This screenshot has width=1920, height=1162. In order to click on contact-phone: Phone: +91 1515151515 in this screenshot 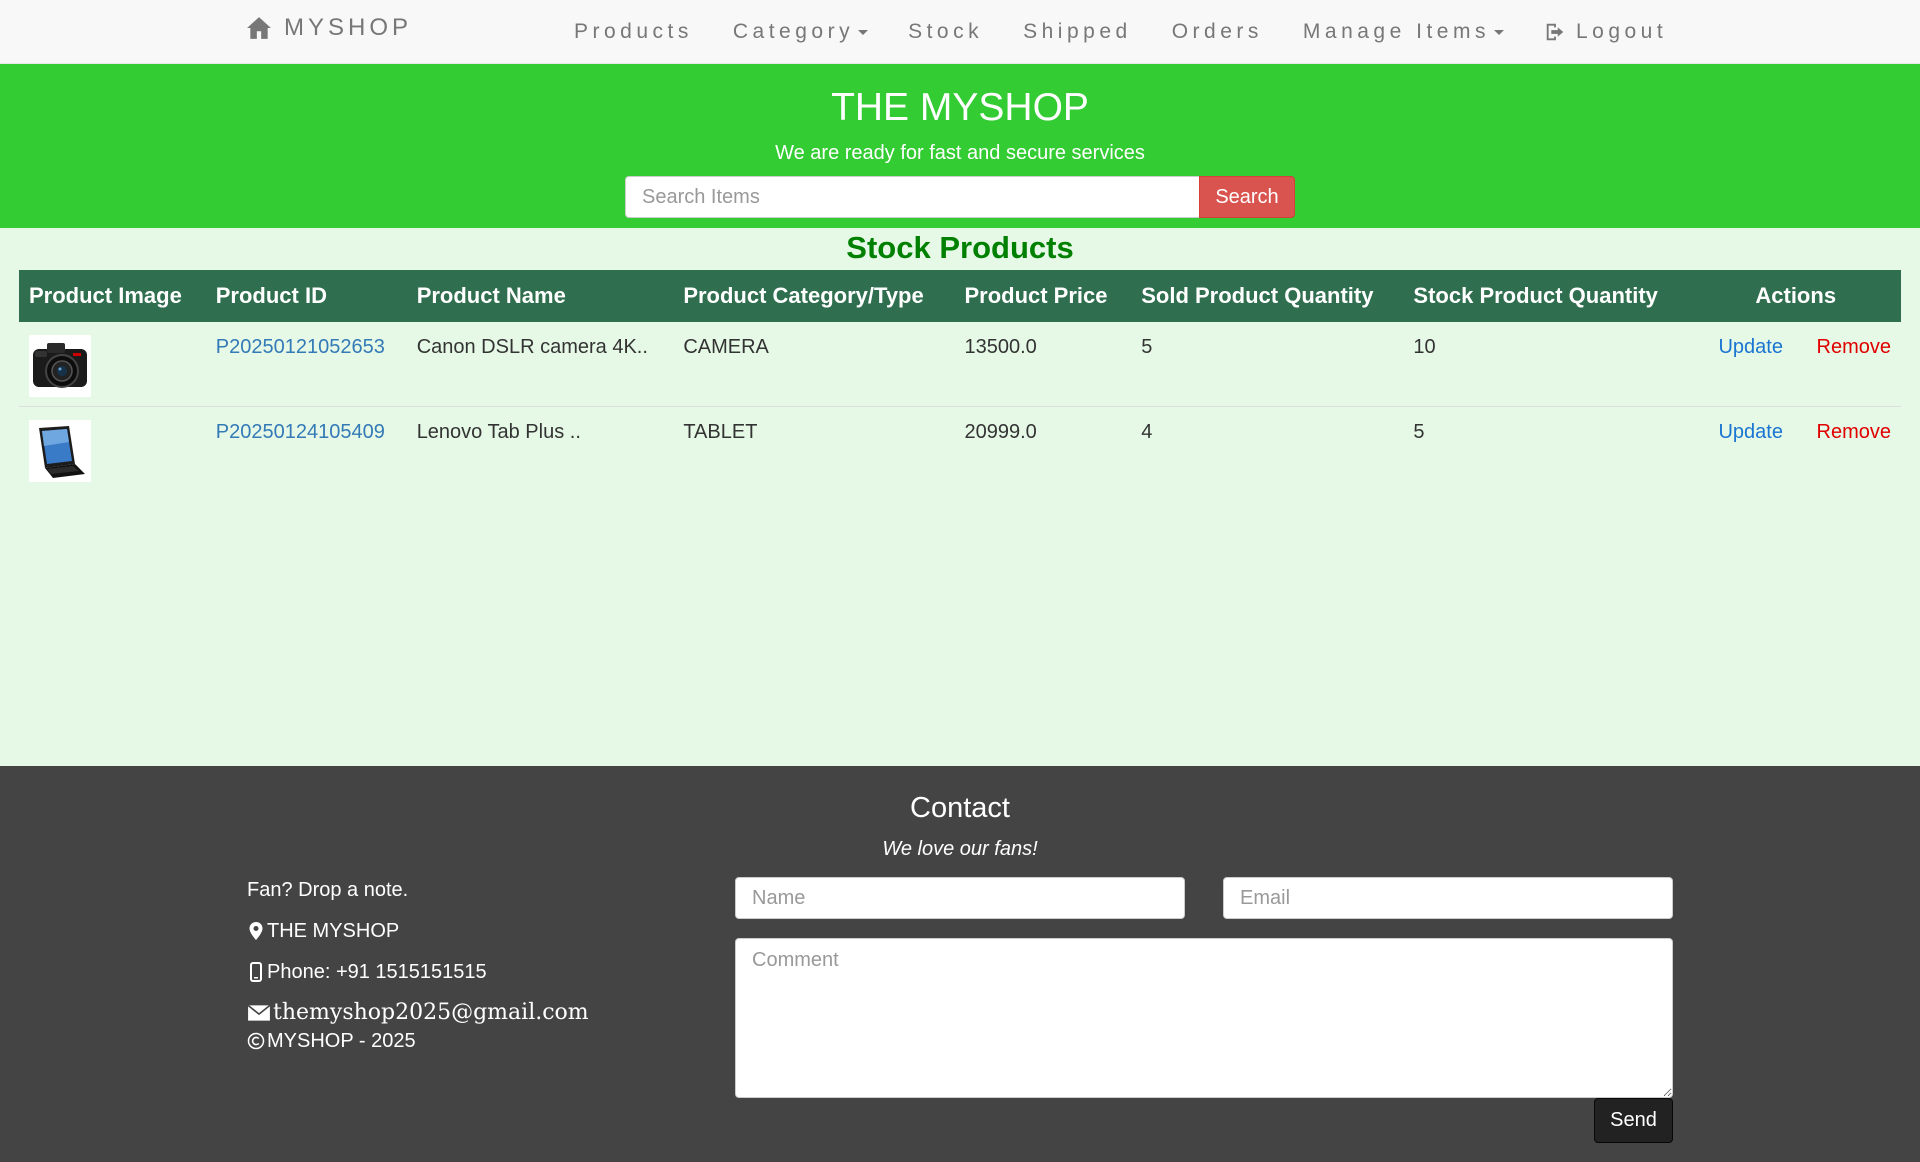, I will do `click(418, 972)`.